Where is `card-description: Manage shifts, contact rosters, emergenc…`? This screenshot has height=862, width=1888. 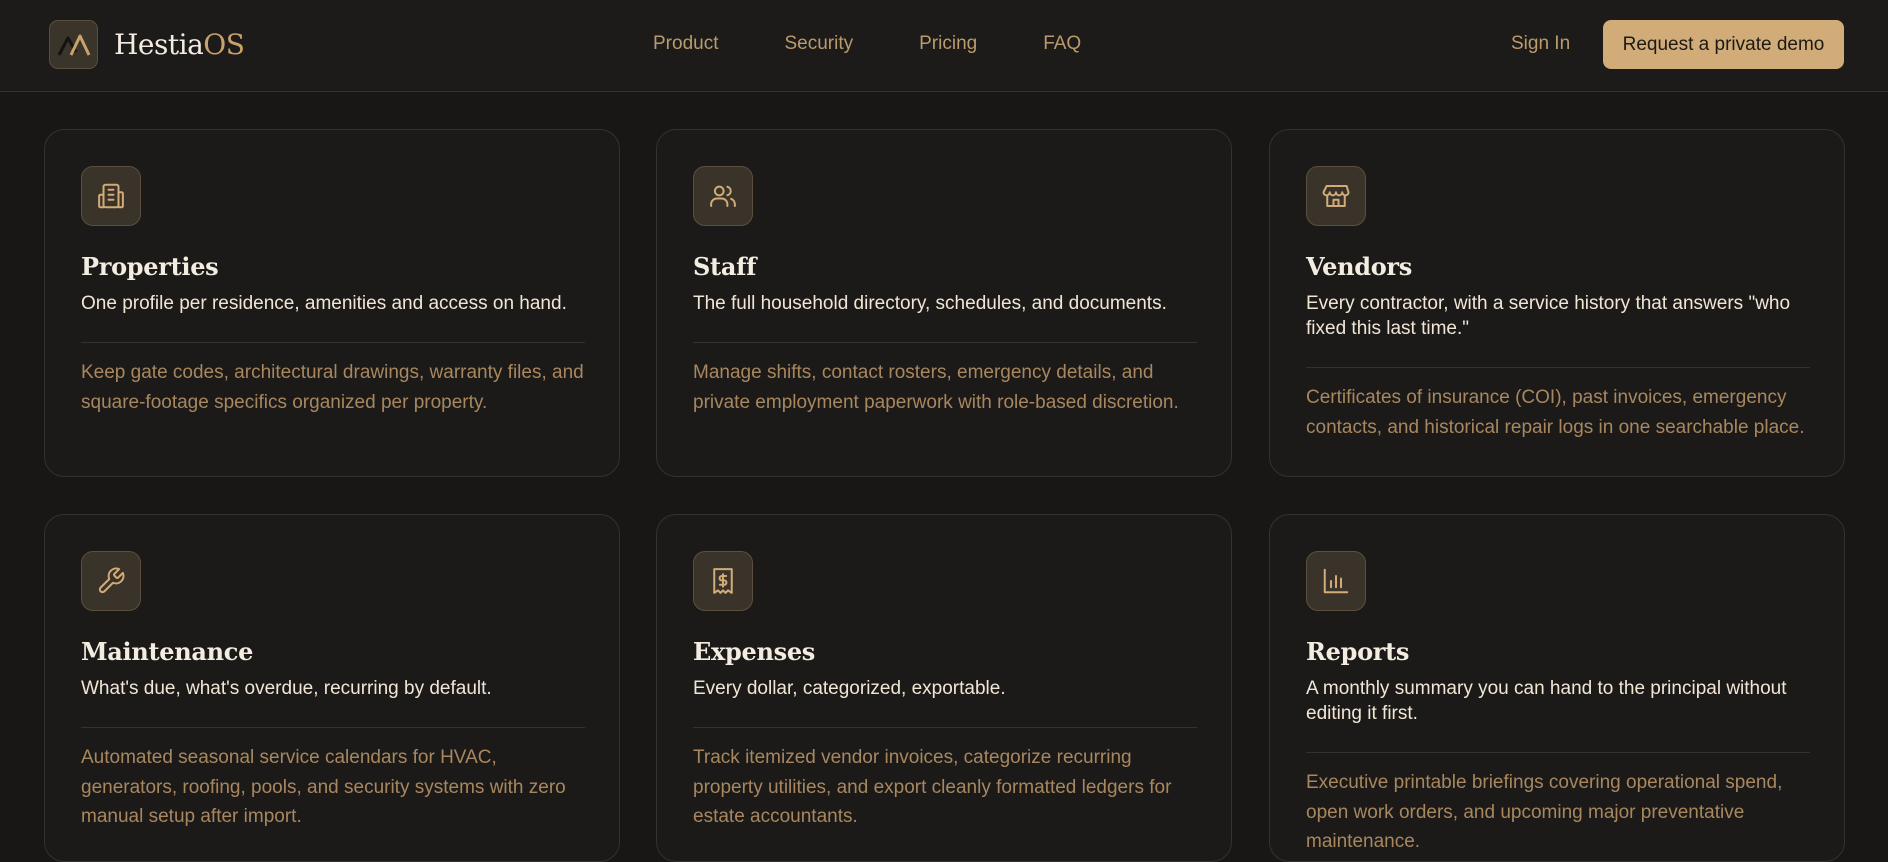 card-description: Manage shifts, contact rosters, emergenc… is located at coordinates (936, 387).